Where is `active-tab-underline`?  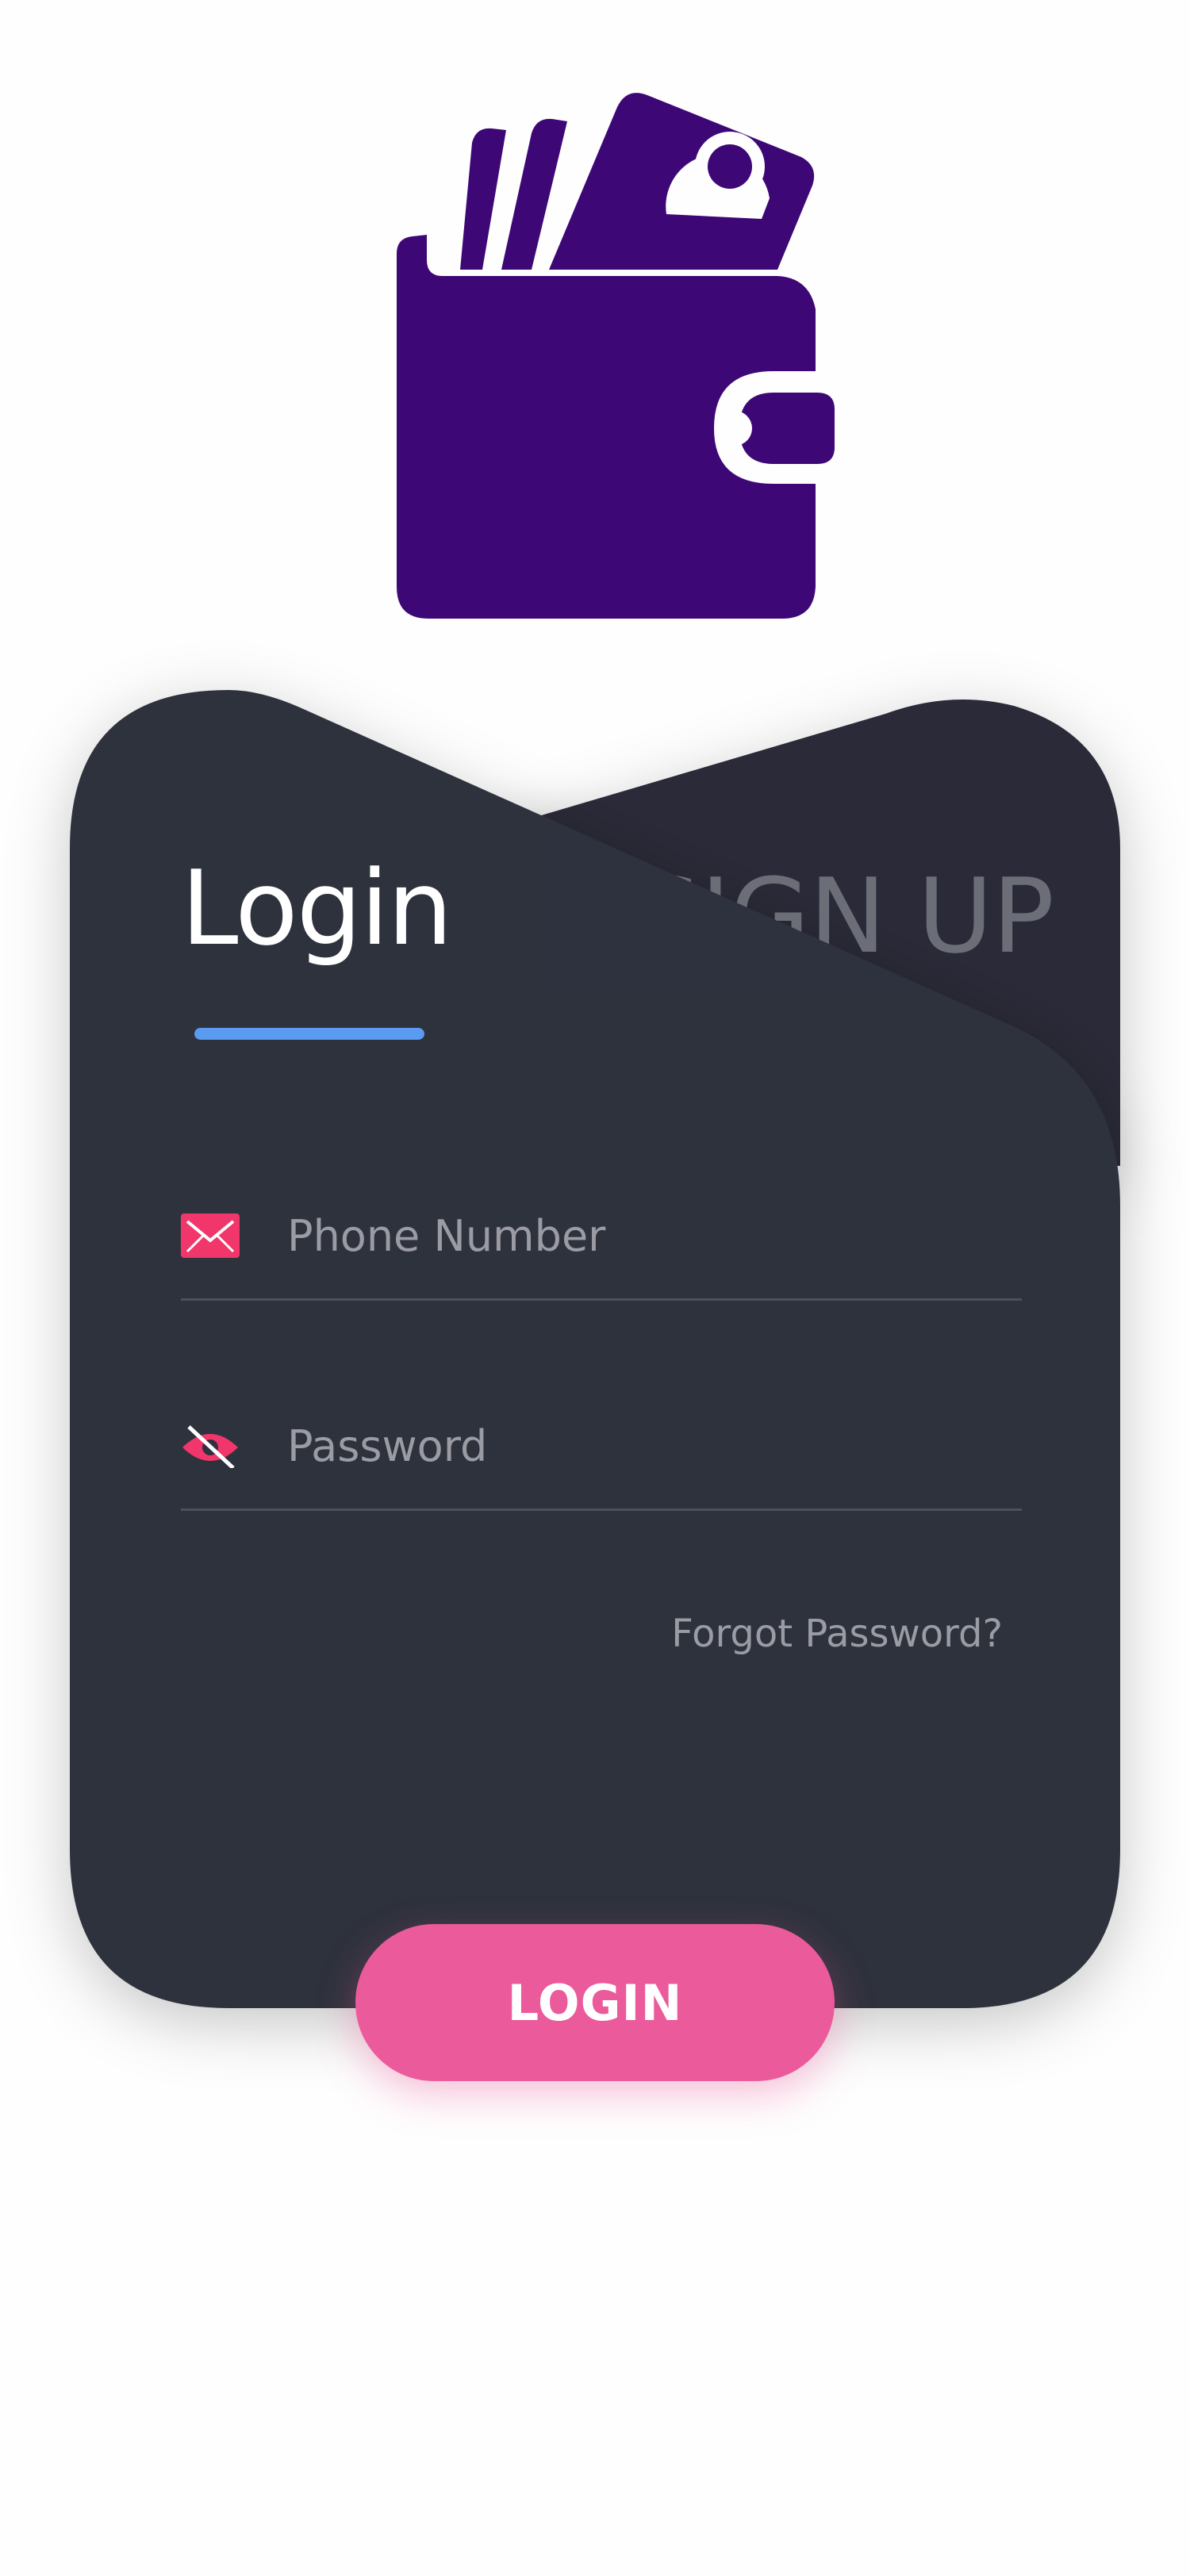 active-tab-underline is located at coordinates (309, 1034).